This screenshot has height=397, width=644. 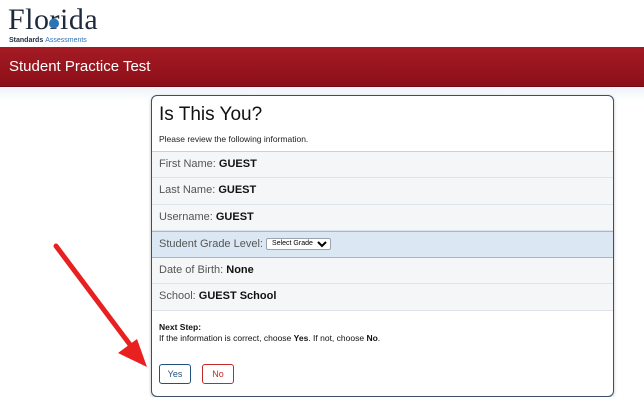 What do you see at coordinates (180, 327) in the screenshot?
I see `next-step-heading: Next Step:` at bounding box center [180, 327].